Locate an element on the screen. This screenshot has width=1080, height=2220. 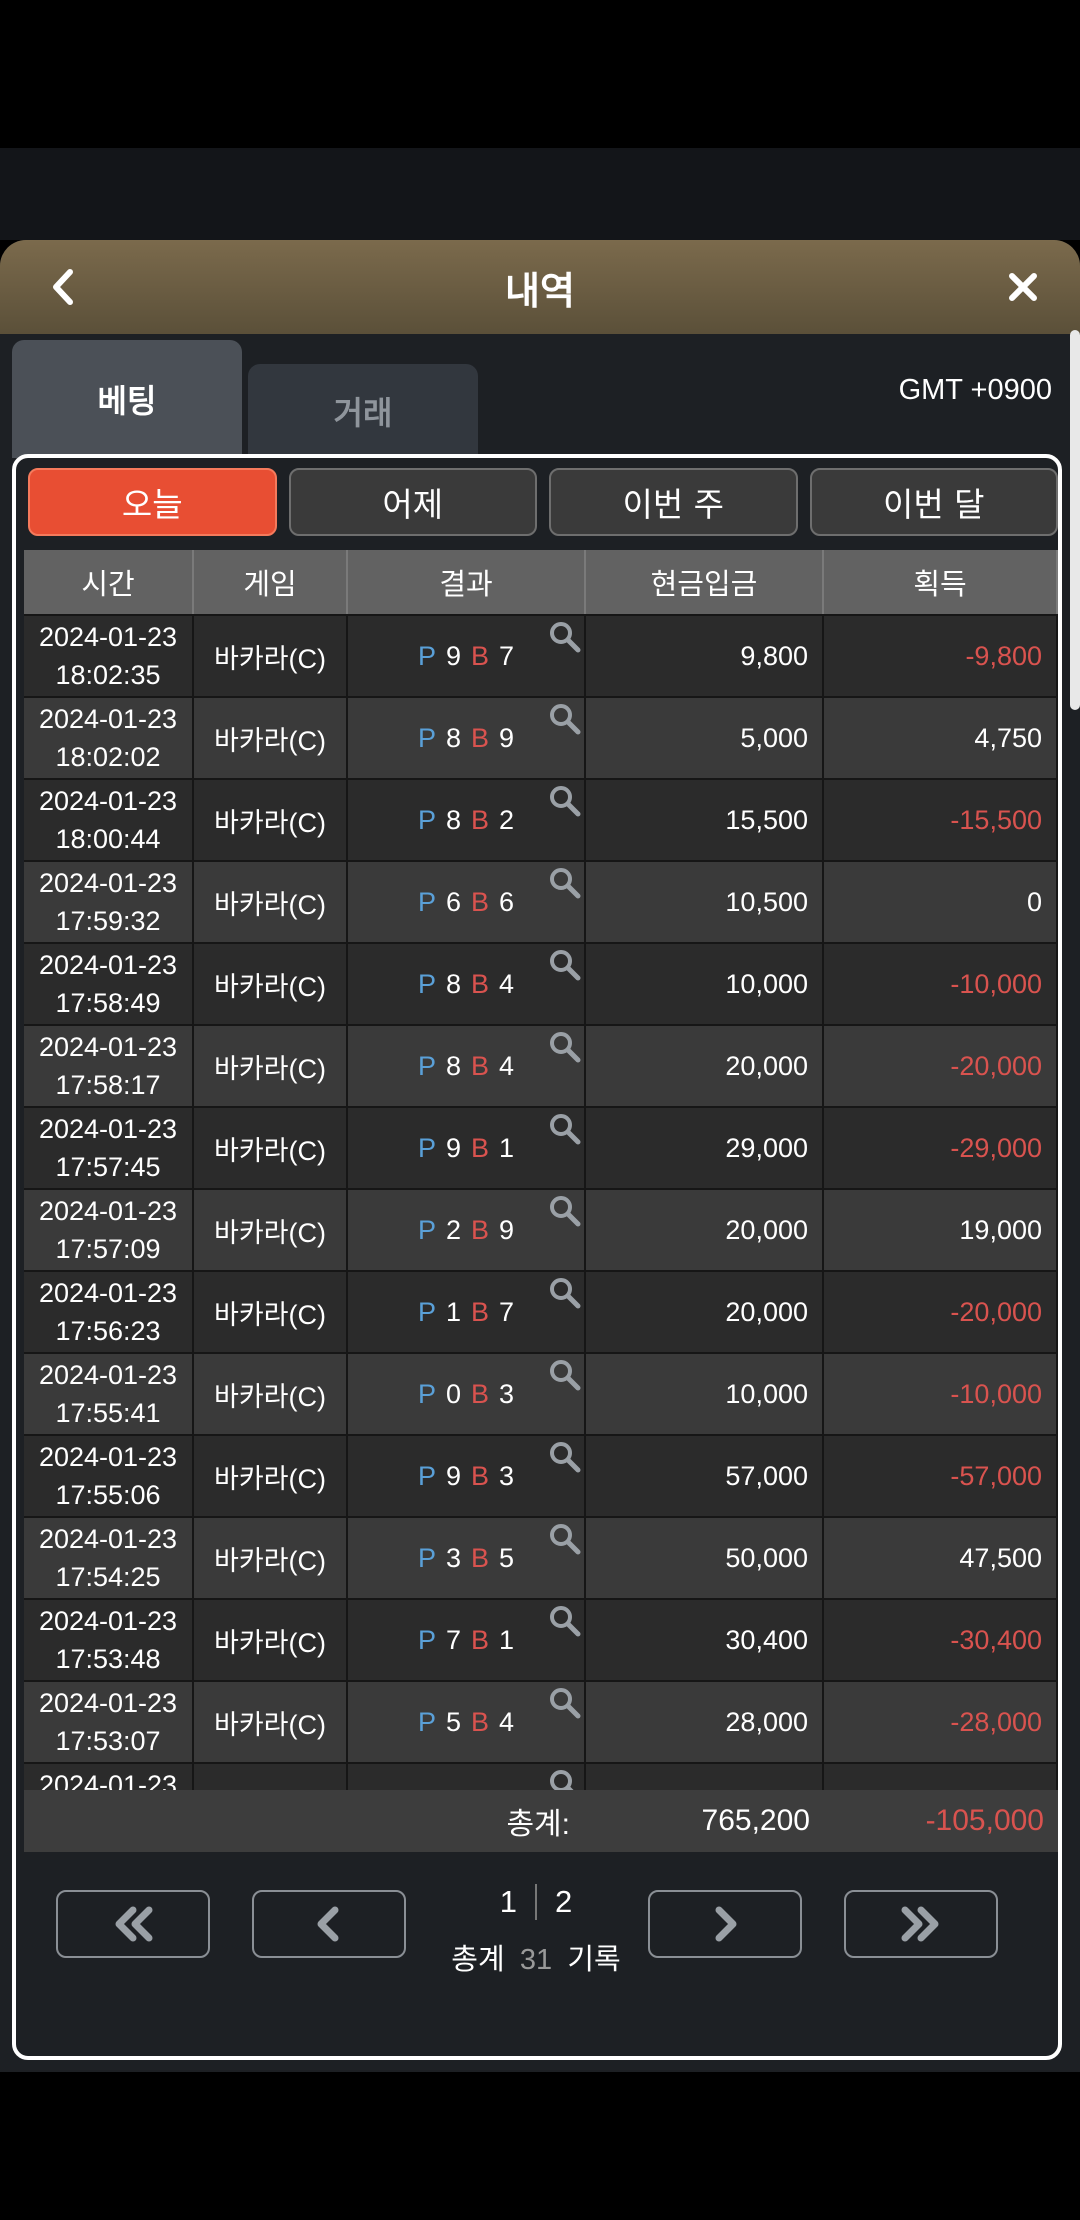
cell-clock: 18:00:44 is located at coordinates (108, 839).